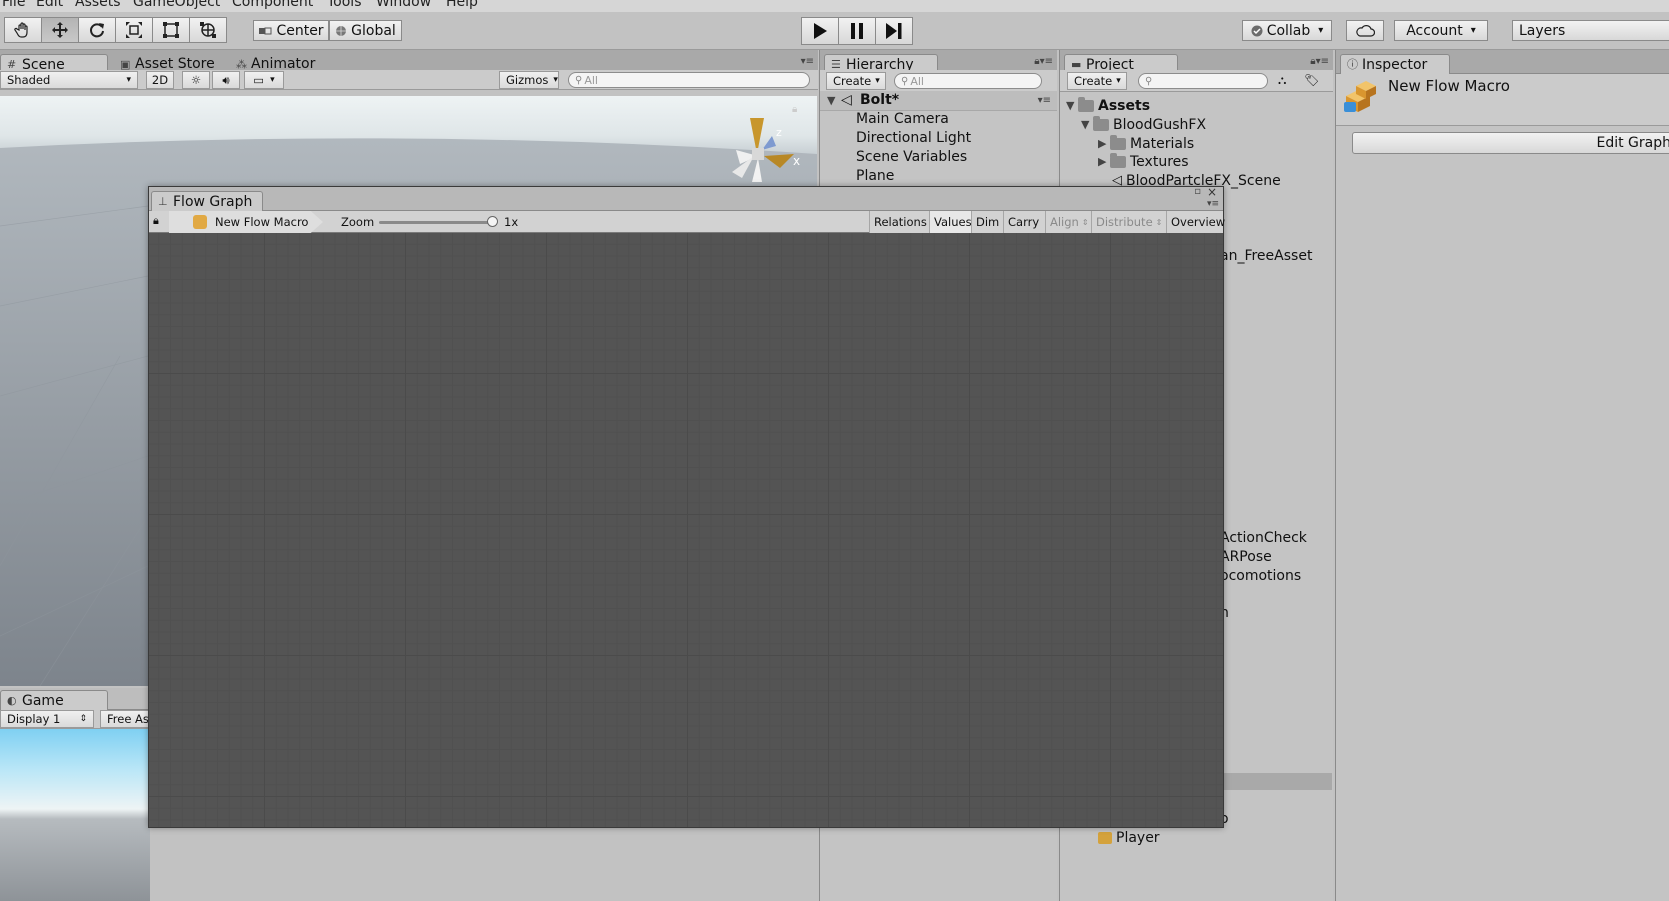  I want to click on menu-assets: Assets, so click(98, 5).